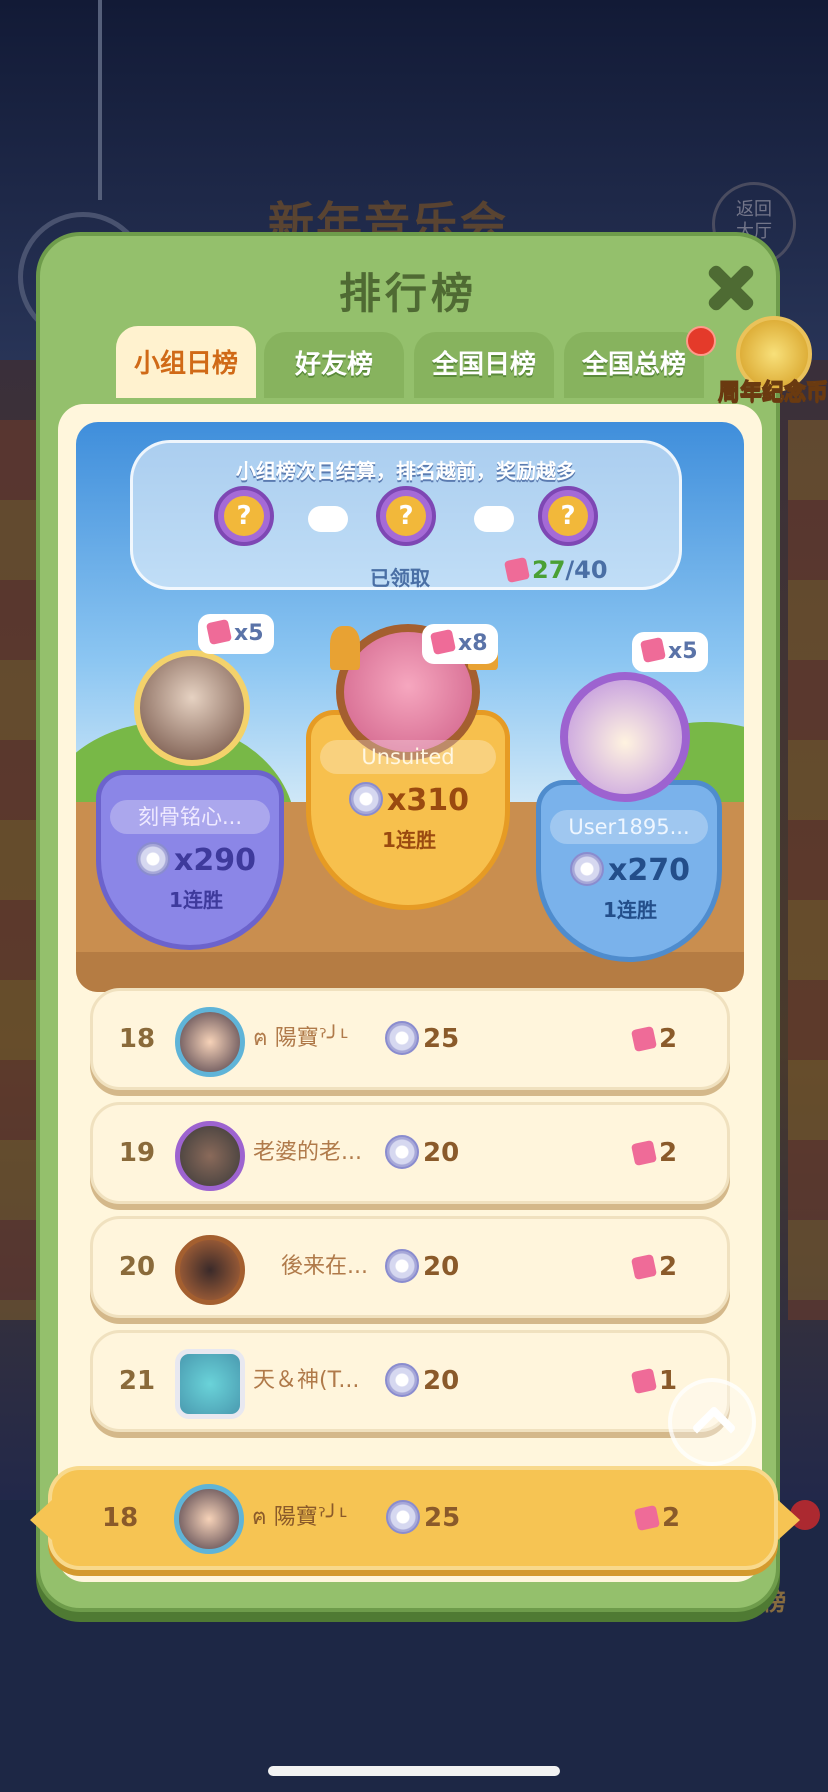  I want to click on table-row: 21 天＆神(T... 20 1, so click(410, 1381).